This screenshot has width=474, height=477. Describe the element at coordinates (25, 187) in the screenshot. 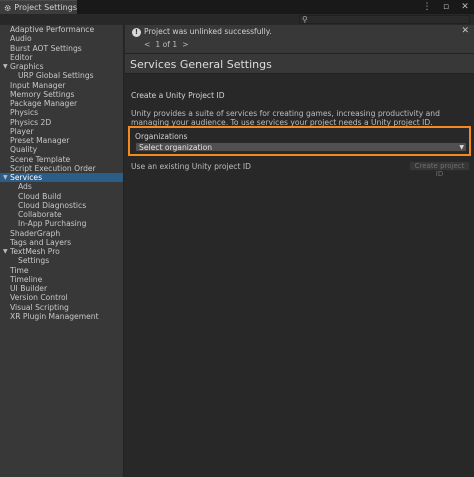

I see `sidebar-item-label: Ads` at that location.